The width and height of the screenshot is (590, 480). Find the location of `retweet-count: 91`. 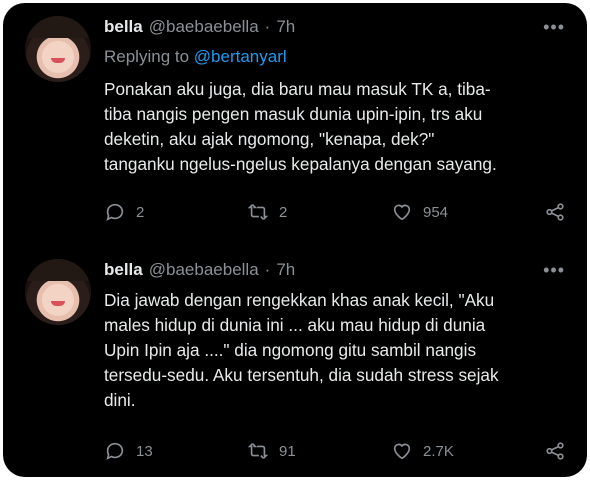

retweet-count: 91 is located at coordinates (287, 451).